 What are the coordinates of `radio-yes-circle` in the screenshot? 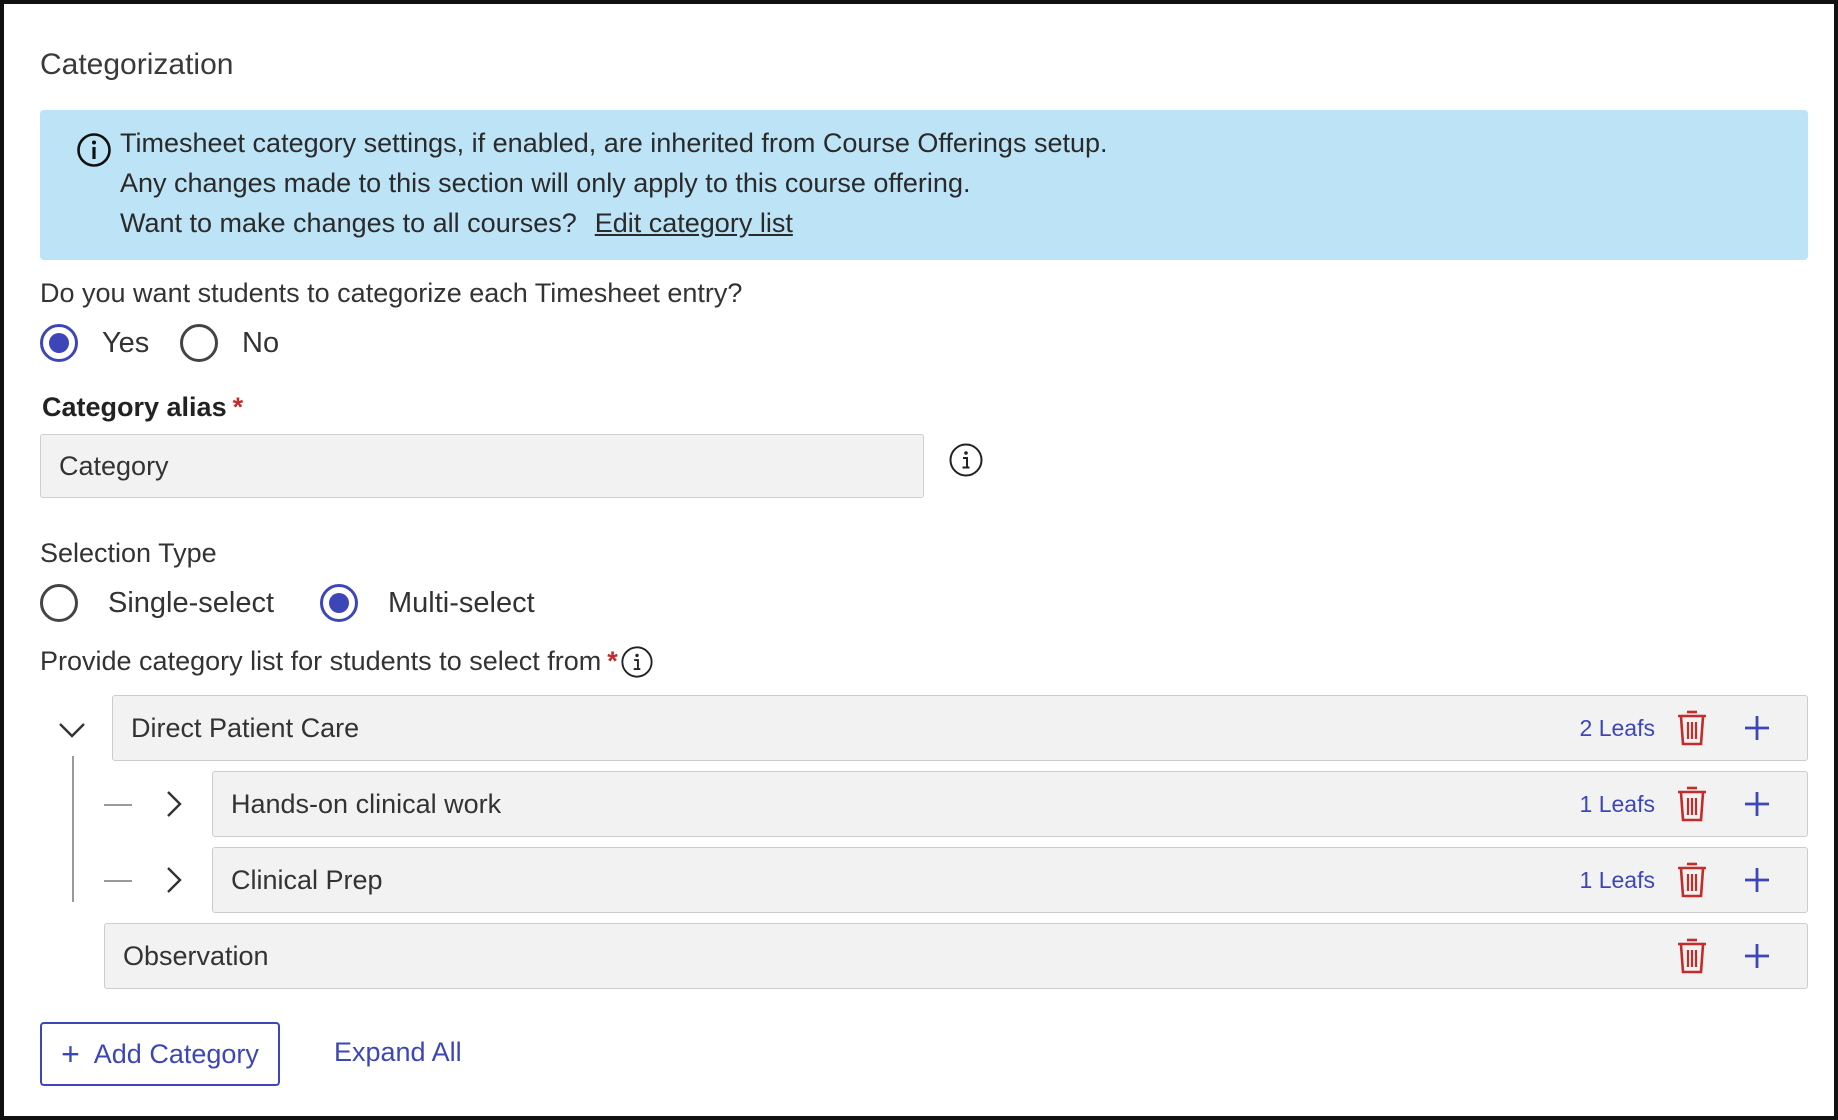 It's located at (59, 343).